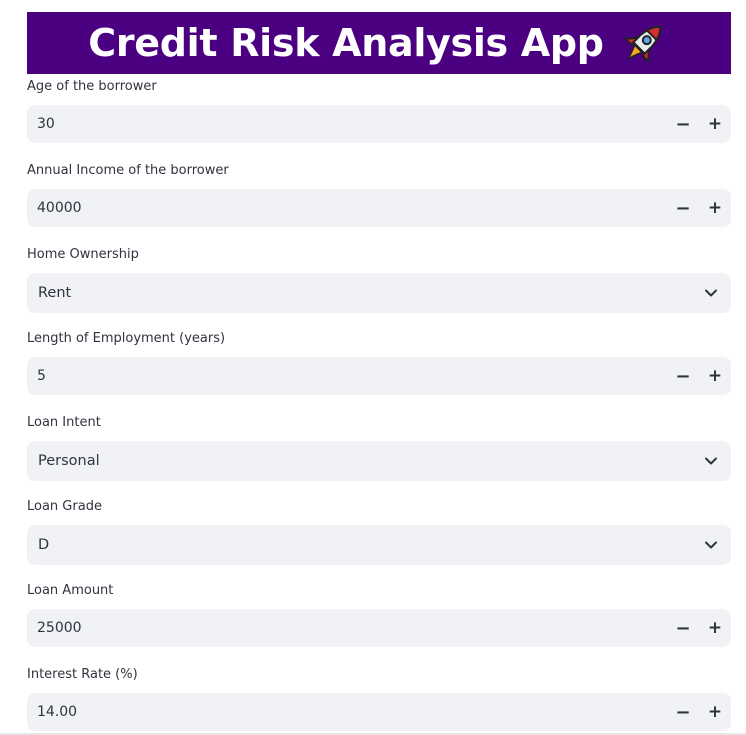 This screenshot has width=746, height=735. Describe the element at coordinates (347, 376) in the screenshot. I see `employment-value: 5` at that location.